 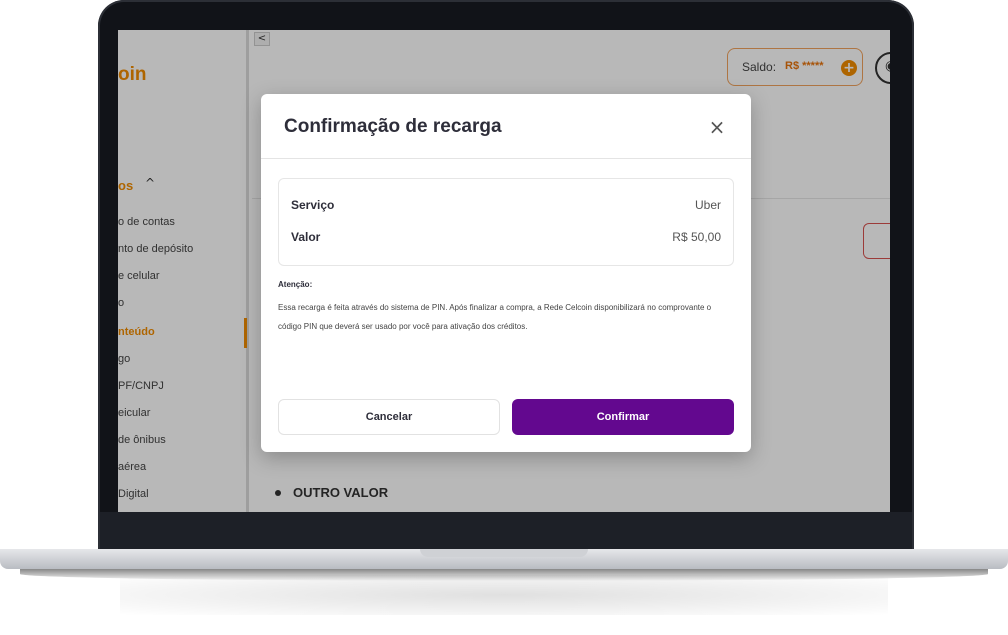 I want to click on recharge-summary: Serviço Uber Valor R$ 50,00, so click(x=506, y=222).